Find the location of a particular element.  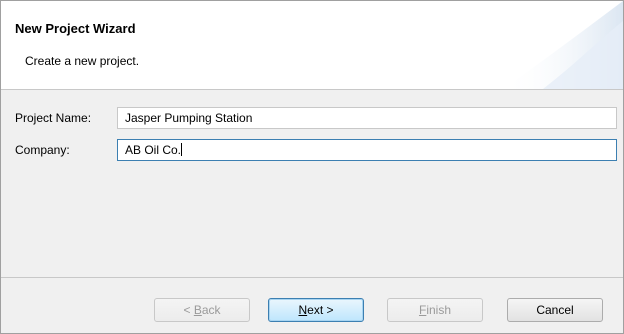

next-button-mnemonic: N is located at coordinates (303, 310).